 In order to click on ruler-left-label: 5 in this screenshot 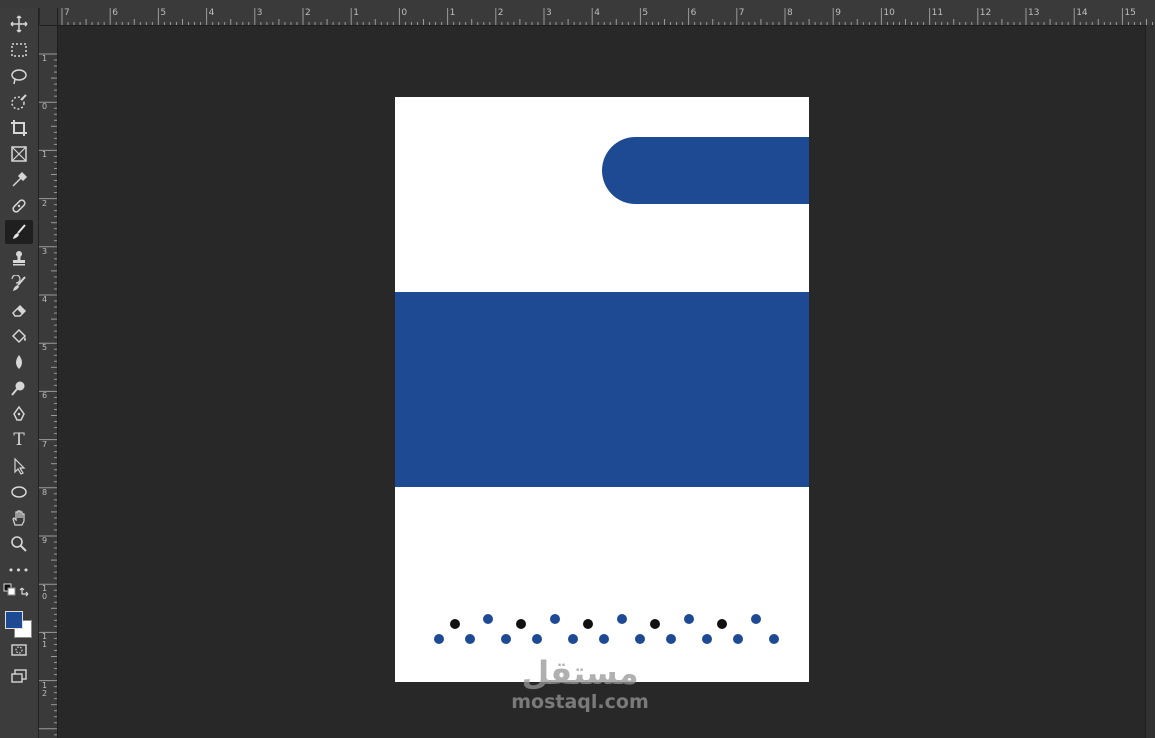, I will do `click(45, 348)`.